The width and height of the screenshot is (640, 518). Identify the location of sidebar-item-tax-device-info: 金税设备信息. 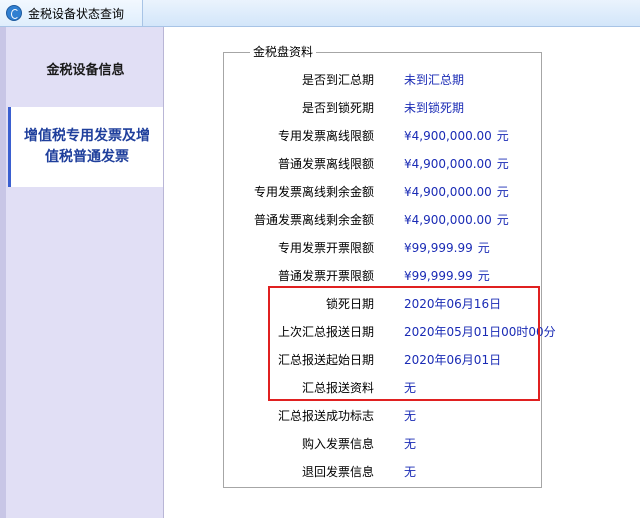
(85, 68).